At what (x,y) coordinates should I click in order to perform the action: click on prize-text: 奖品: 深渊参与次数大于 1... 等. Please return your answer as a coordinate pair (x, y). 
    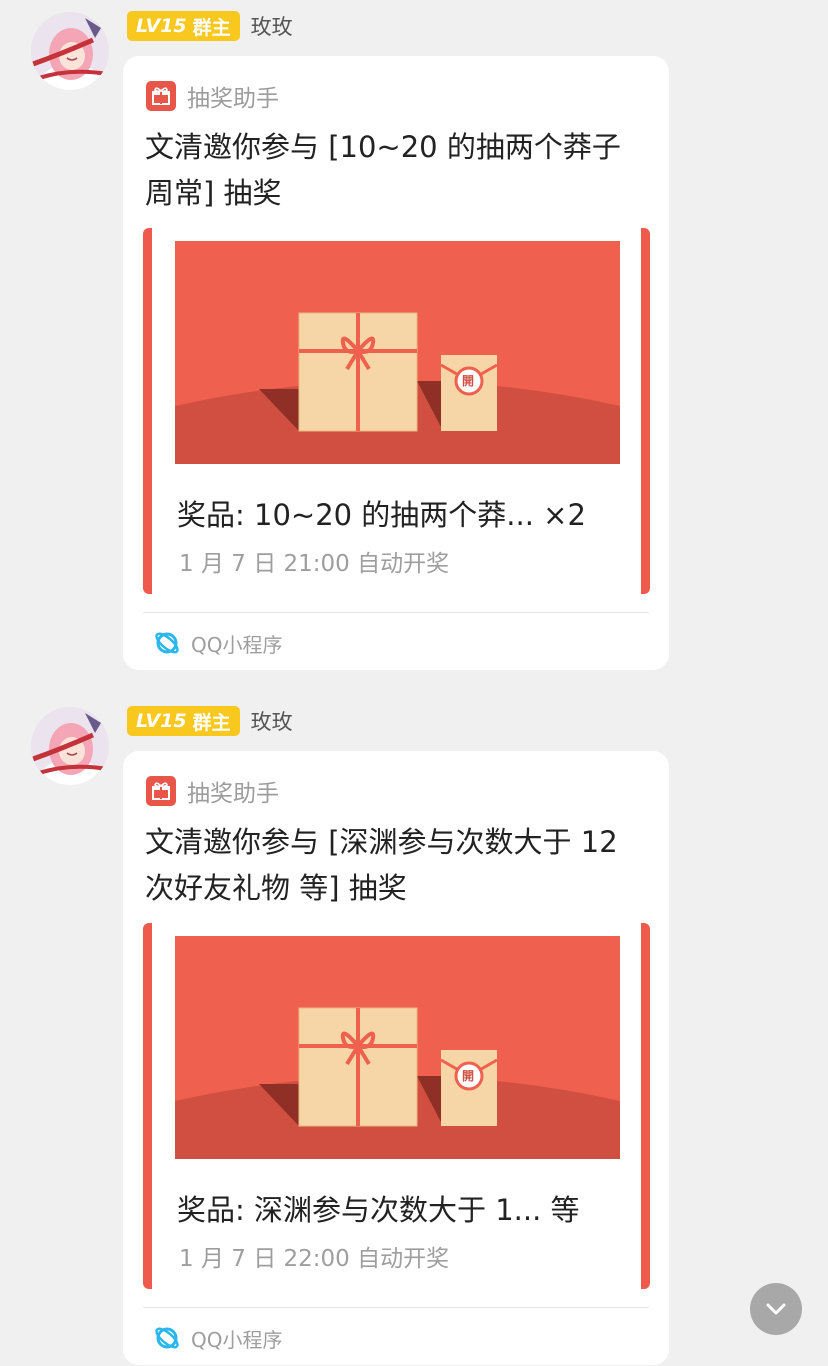
    Looking at the image, I should click on (378, 1210).